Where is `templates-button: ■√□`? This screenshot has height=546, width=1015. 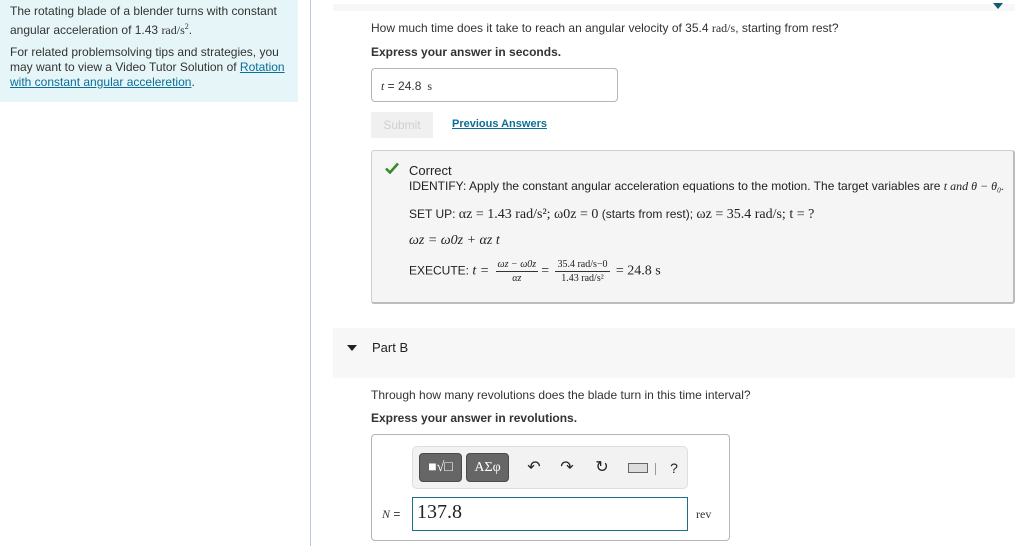
templates-button: ■√□ is located at coordinates (440, 467).